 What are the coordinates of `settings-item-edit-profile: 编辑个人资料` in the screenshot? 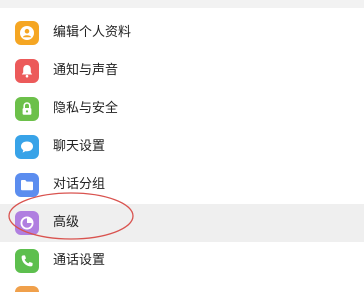 It's located at (182, 33).